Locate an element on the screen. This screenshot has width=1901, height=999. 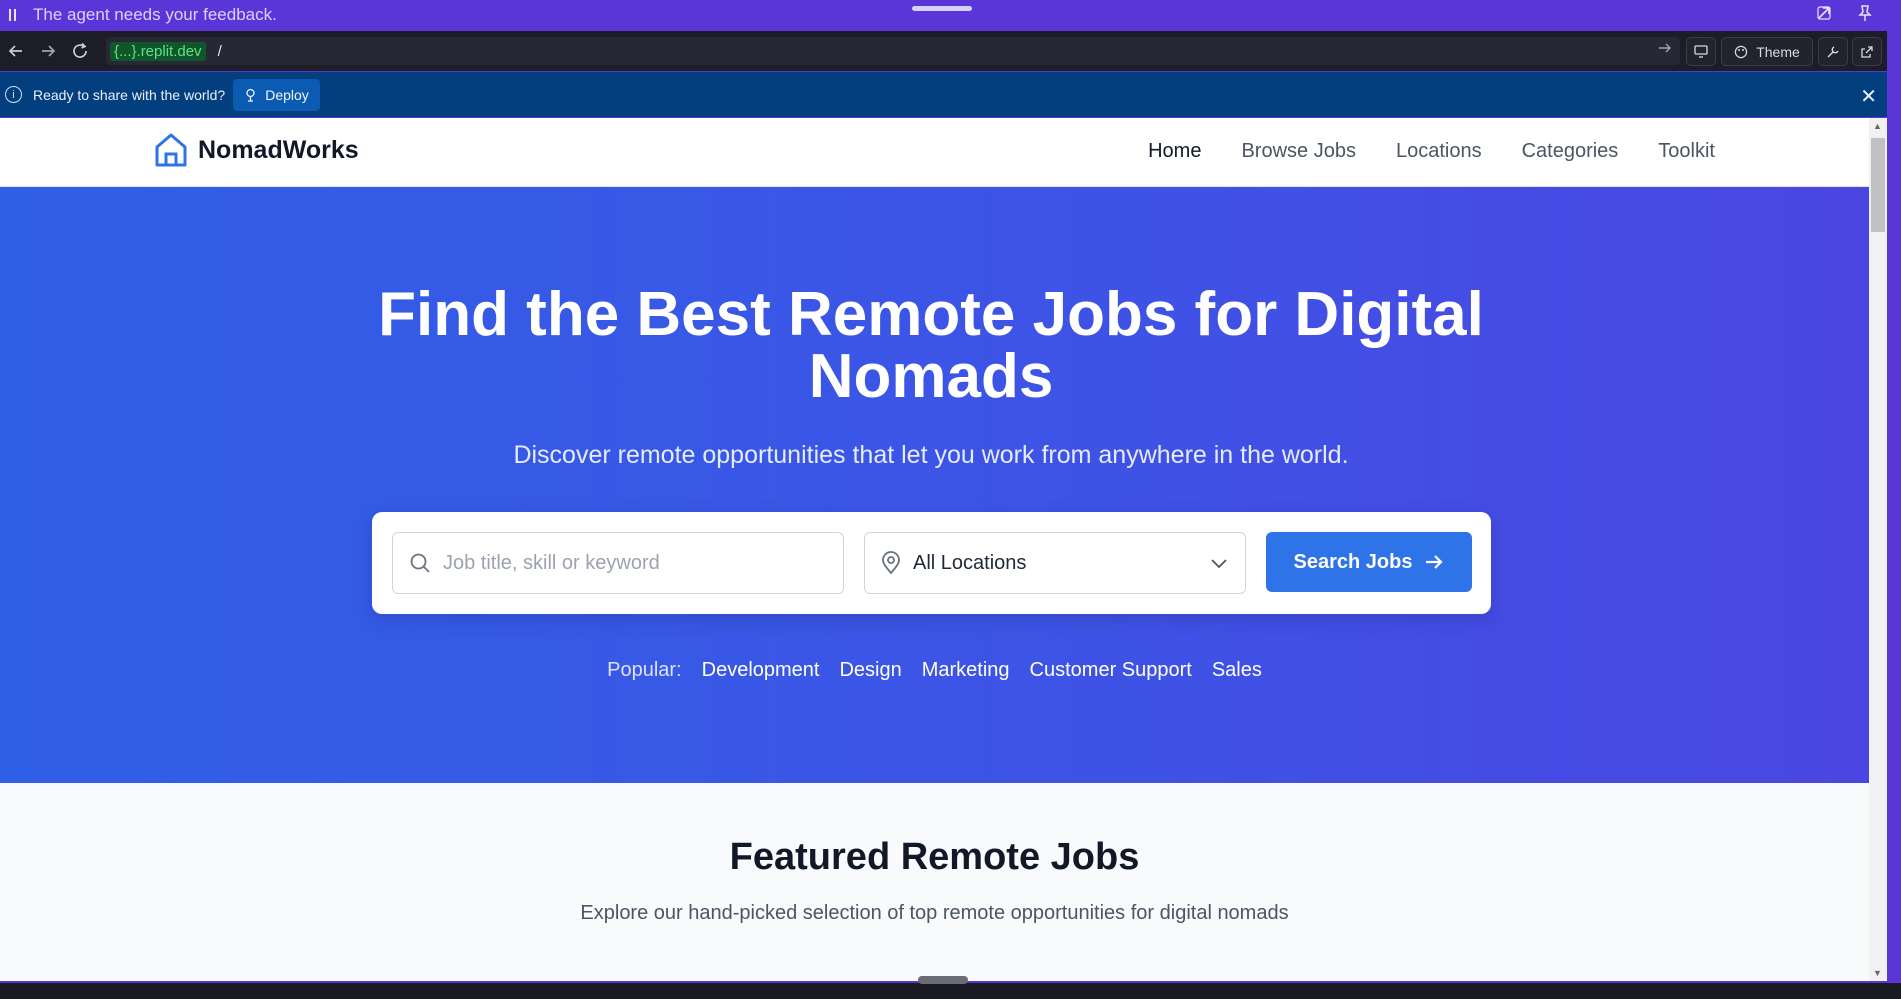
nav-categories: Categories is located at coordinates (1570, 151).